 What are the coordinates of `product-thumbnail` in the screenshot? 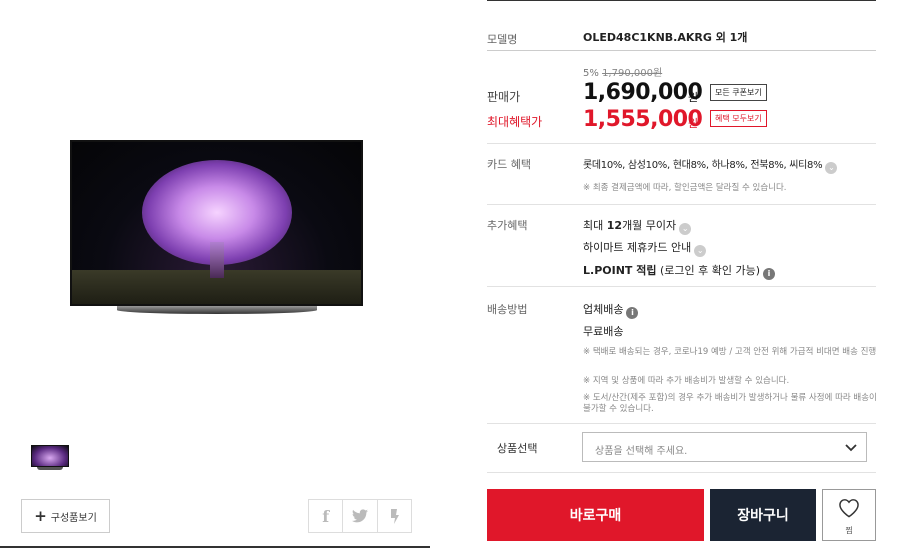 It's located at (51, 458).